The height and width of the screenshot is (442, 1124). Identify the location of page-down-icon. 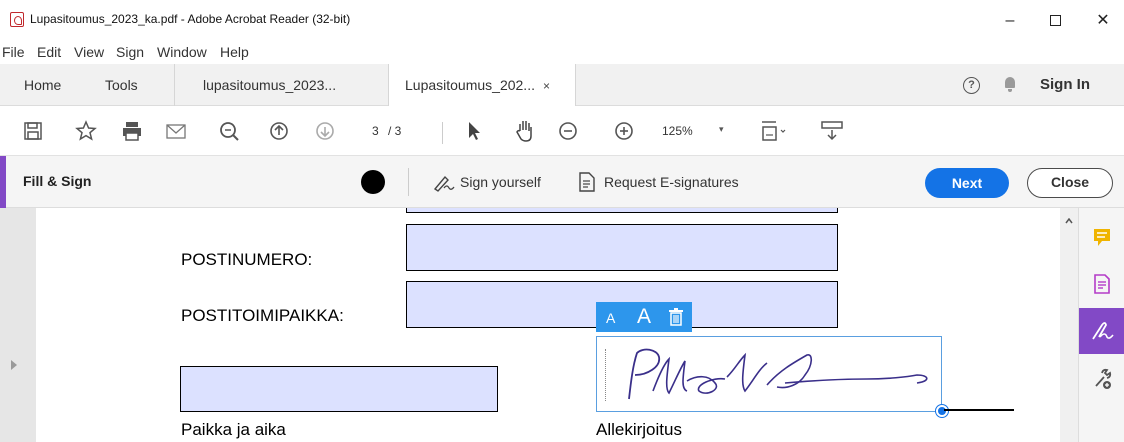
(325, 131).